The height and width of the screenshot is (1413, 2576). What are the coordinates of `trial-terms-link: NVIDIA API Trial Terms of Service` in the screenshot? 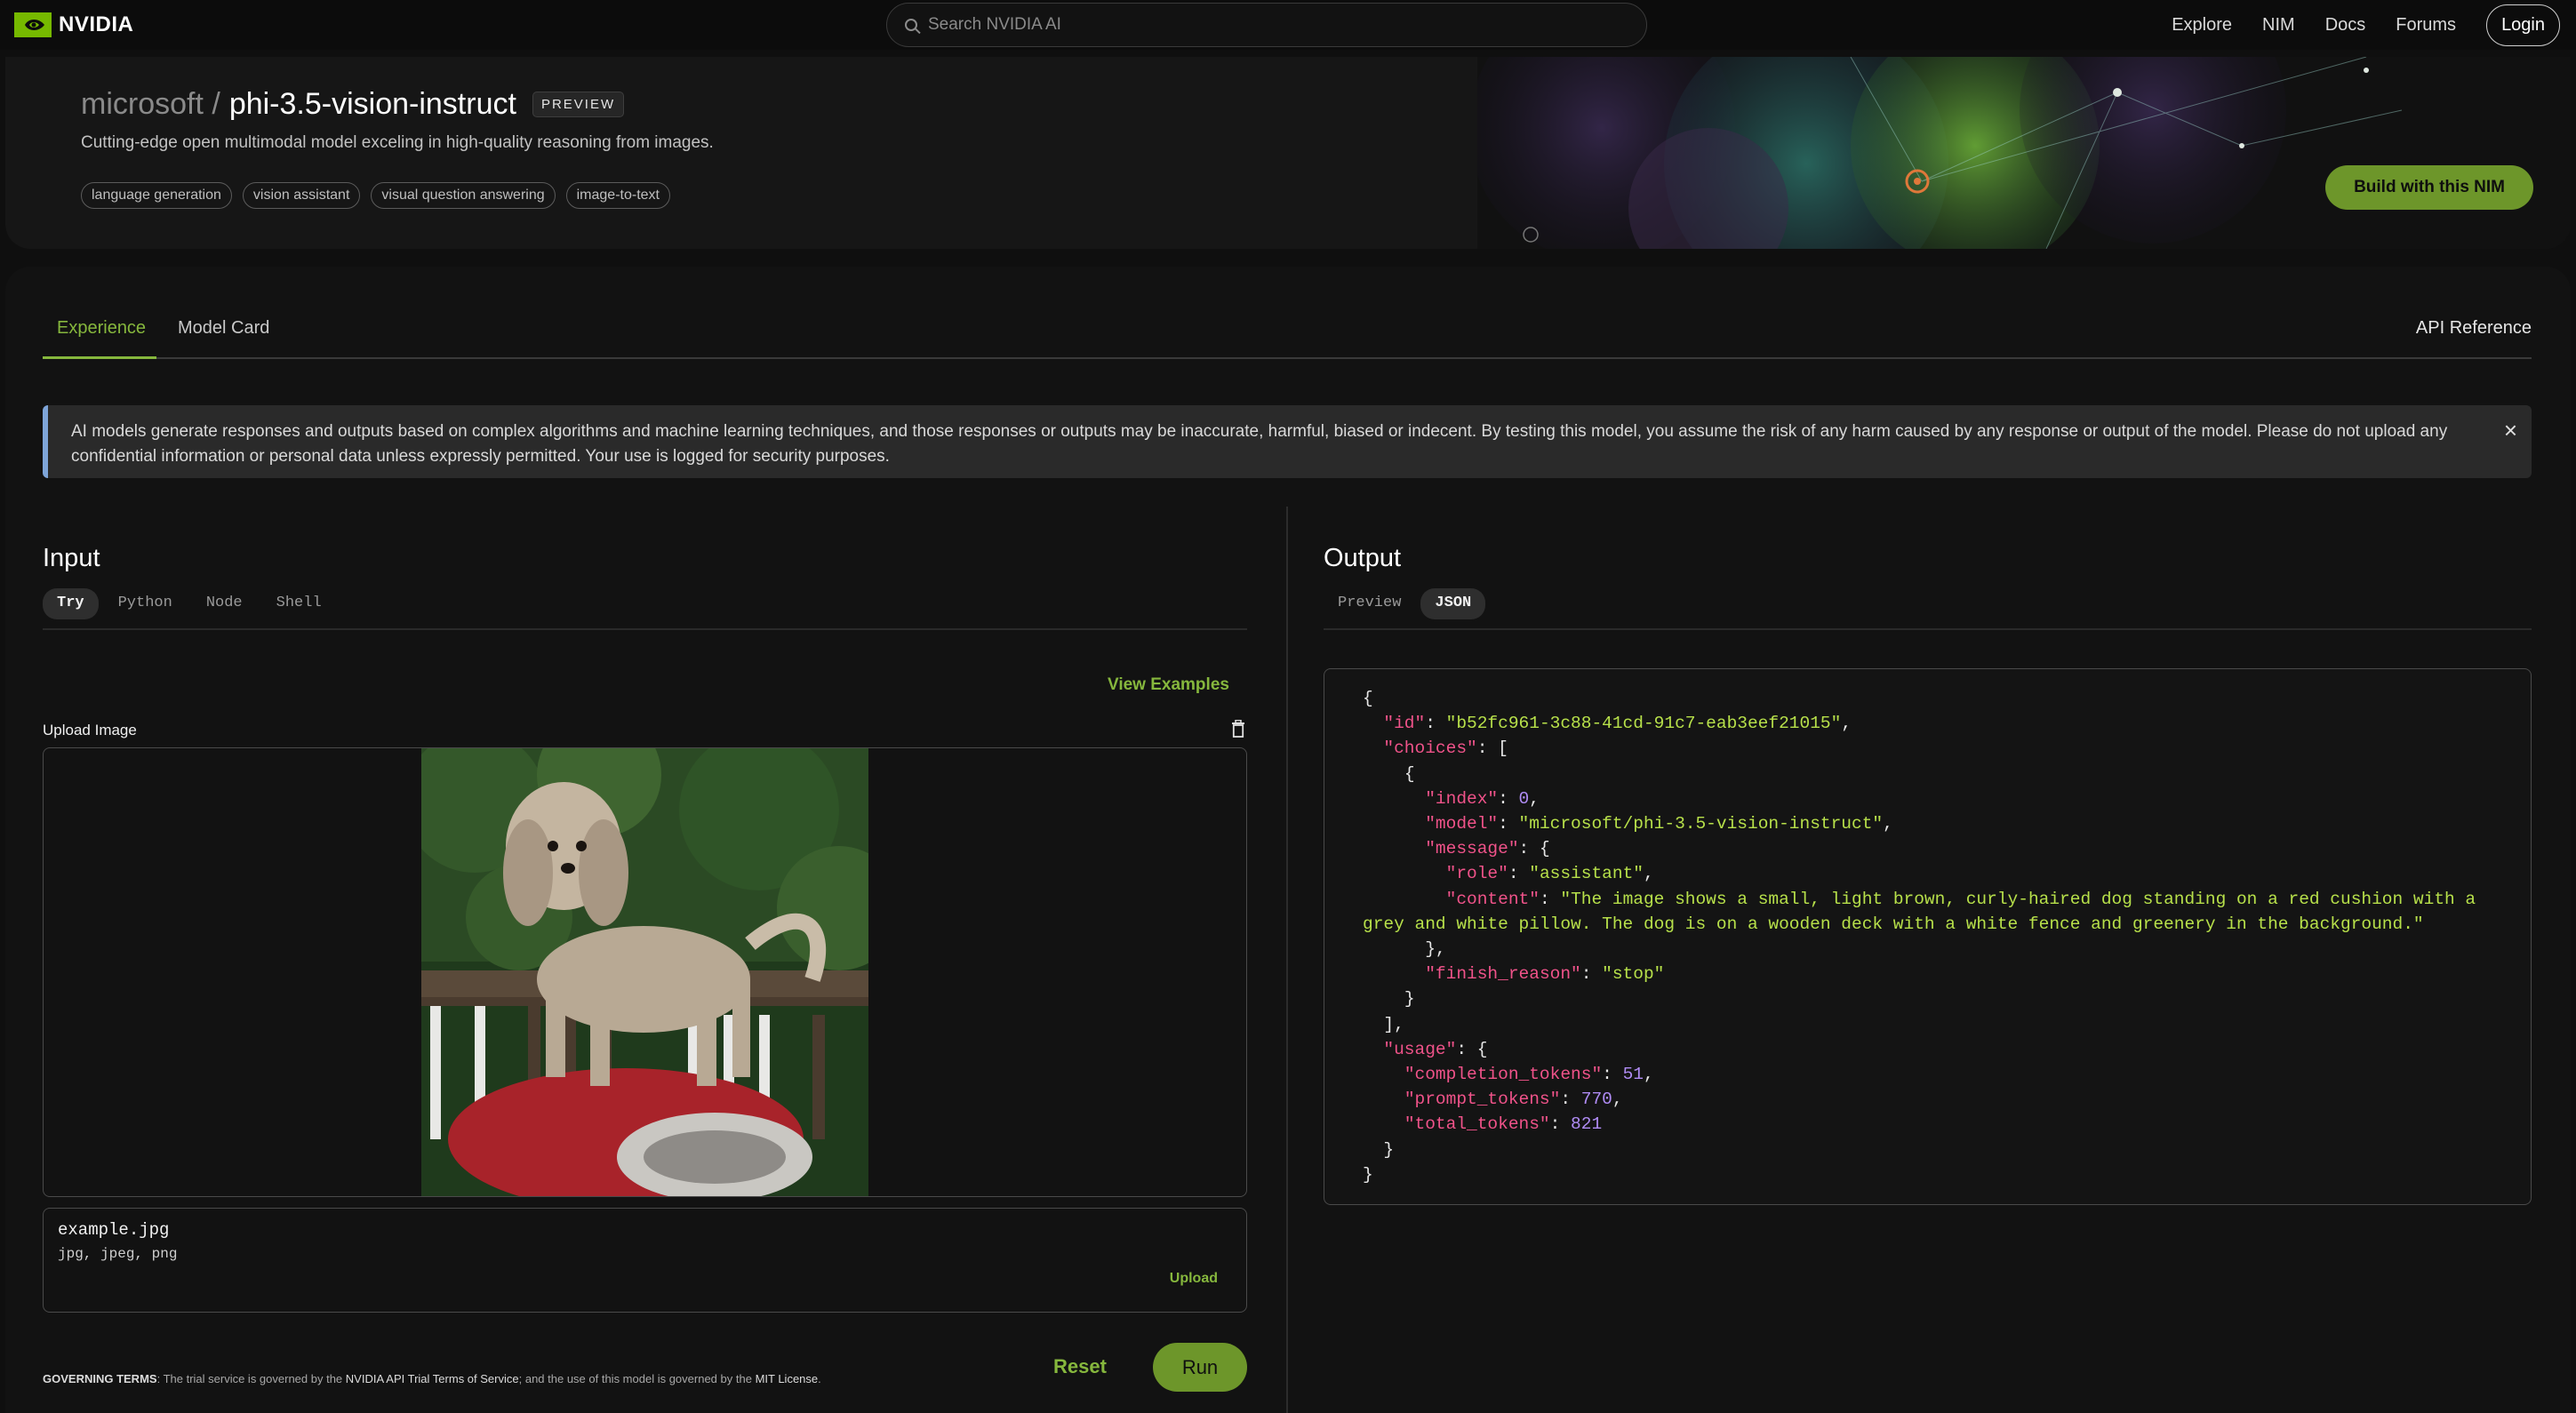 It's located at (432, 1378).